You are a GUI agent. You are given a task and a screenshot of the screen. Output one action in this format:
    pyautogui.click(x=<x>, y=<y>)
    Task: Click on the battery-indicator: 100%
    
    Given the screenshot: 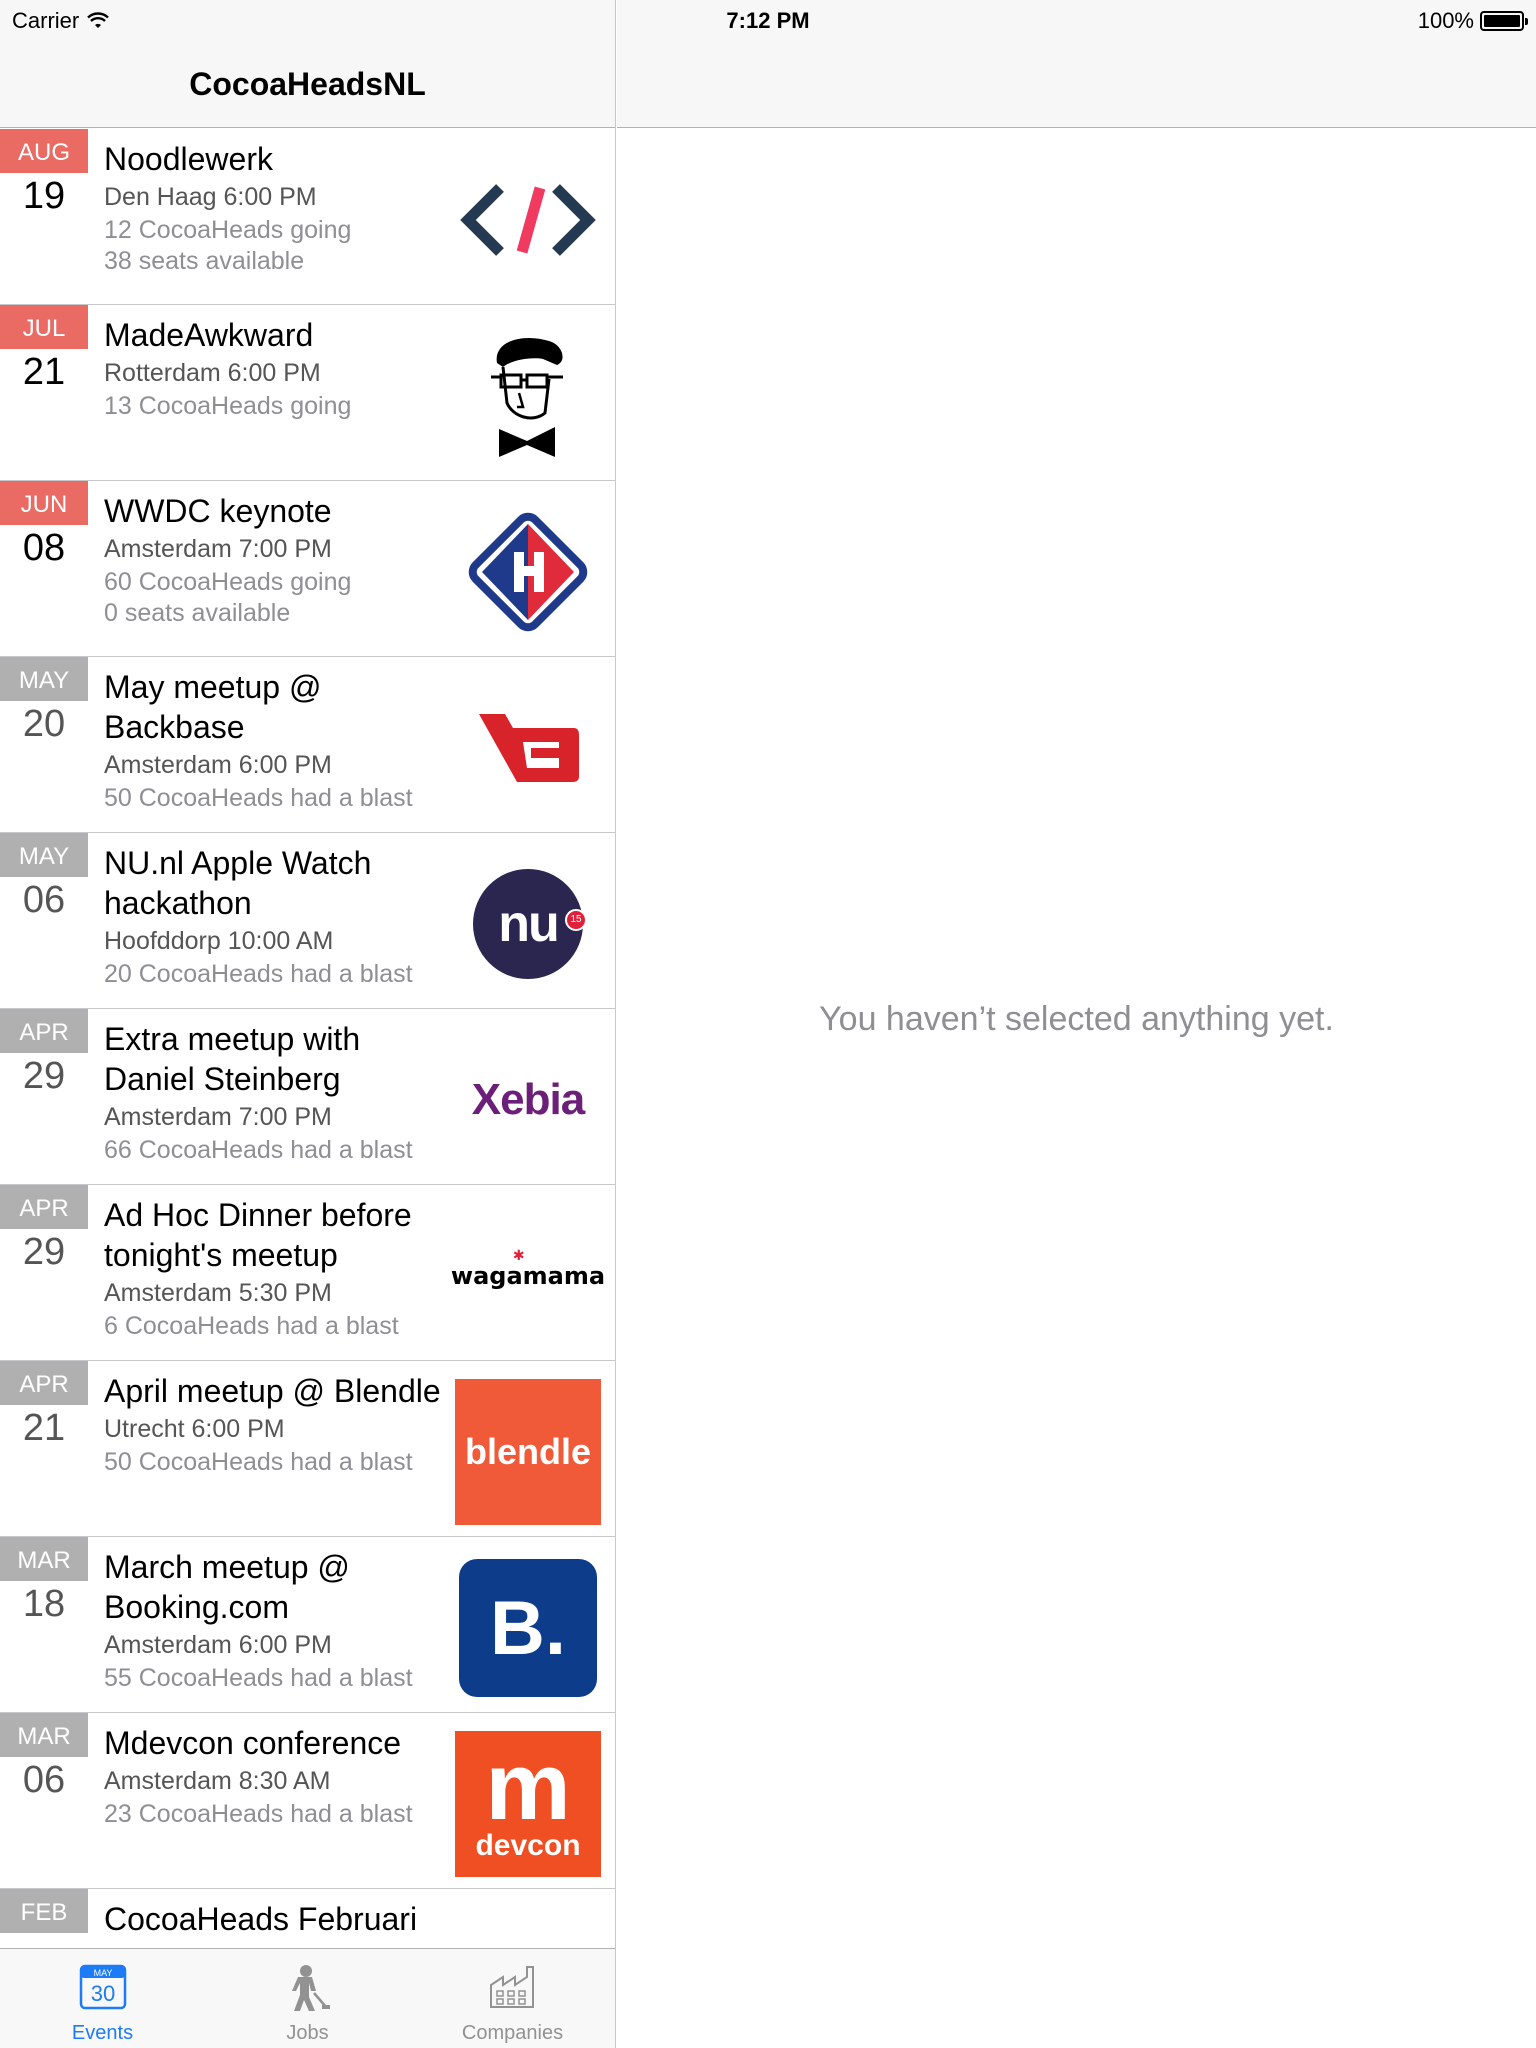 What is the action you would take?
    pyautogui.click(x=1472, y=21)
    